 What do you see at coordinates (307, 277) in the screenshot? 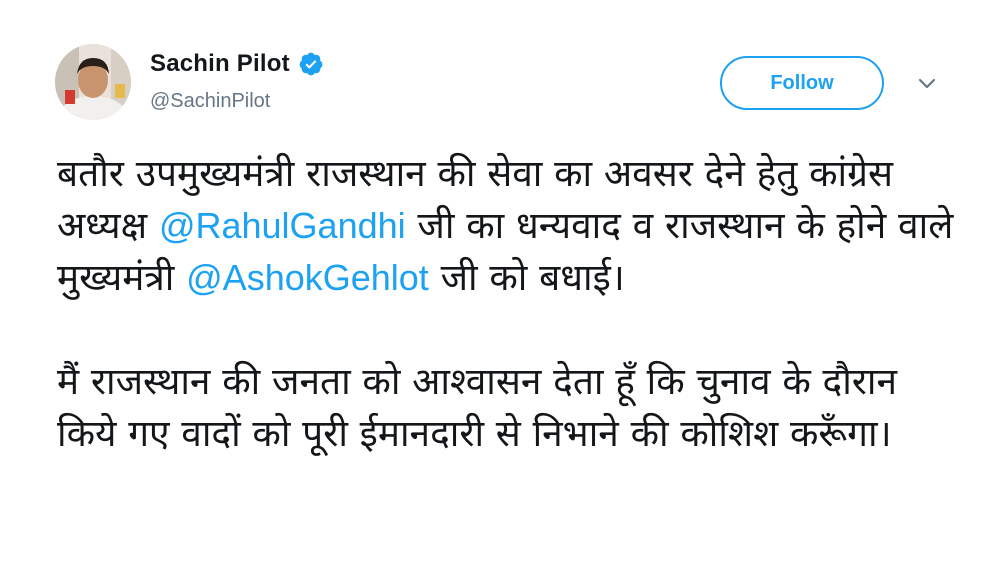
I see `mention-link-ashokgehlot: @AshokGehlot` at bounding box center [307, 277].